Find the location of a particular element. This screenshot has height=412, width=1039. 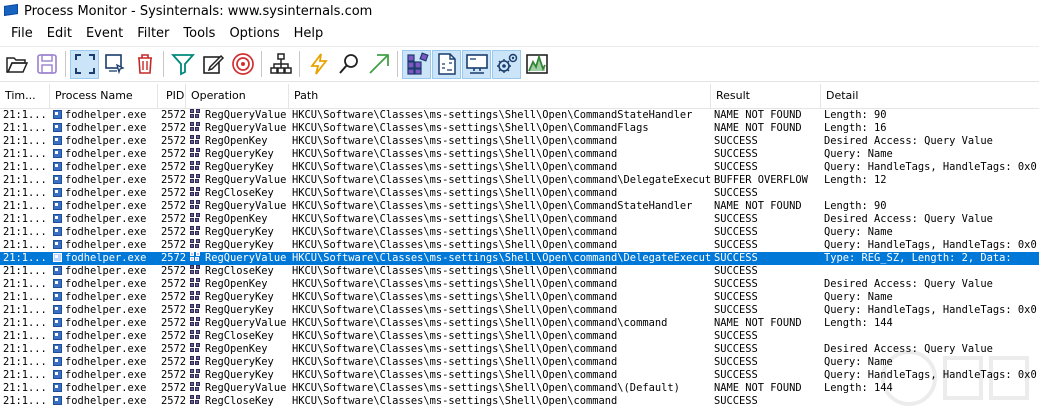

file-activity-icon is located at coordinates (446, 64).